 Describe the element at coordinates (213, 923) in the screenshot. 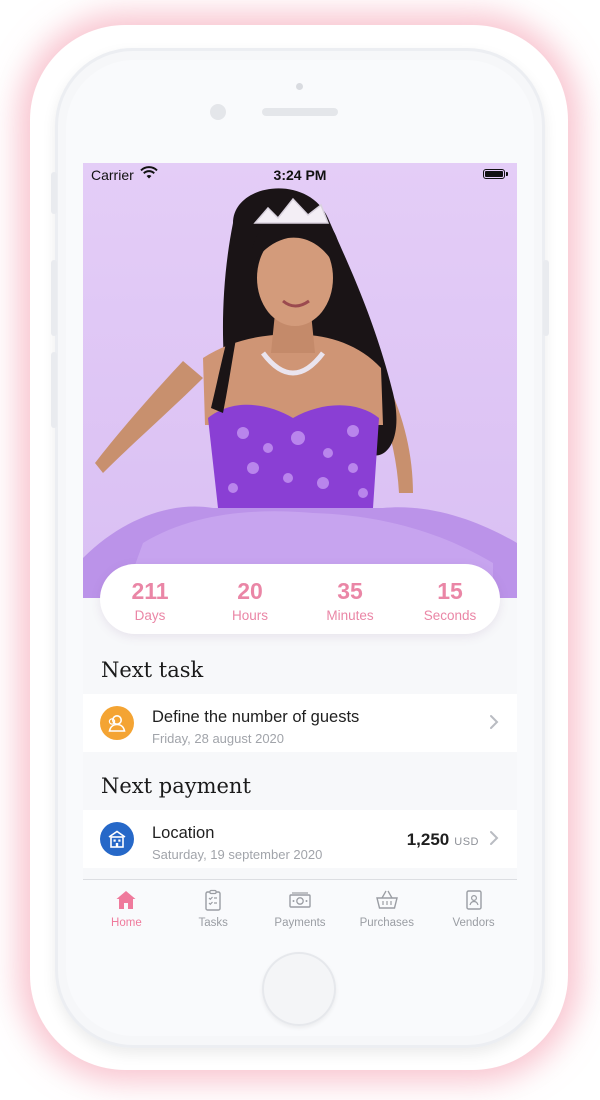

I see `tab-label: Tasks` at that location.